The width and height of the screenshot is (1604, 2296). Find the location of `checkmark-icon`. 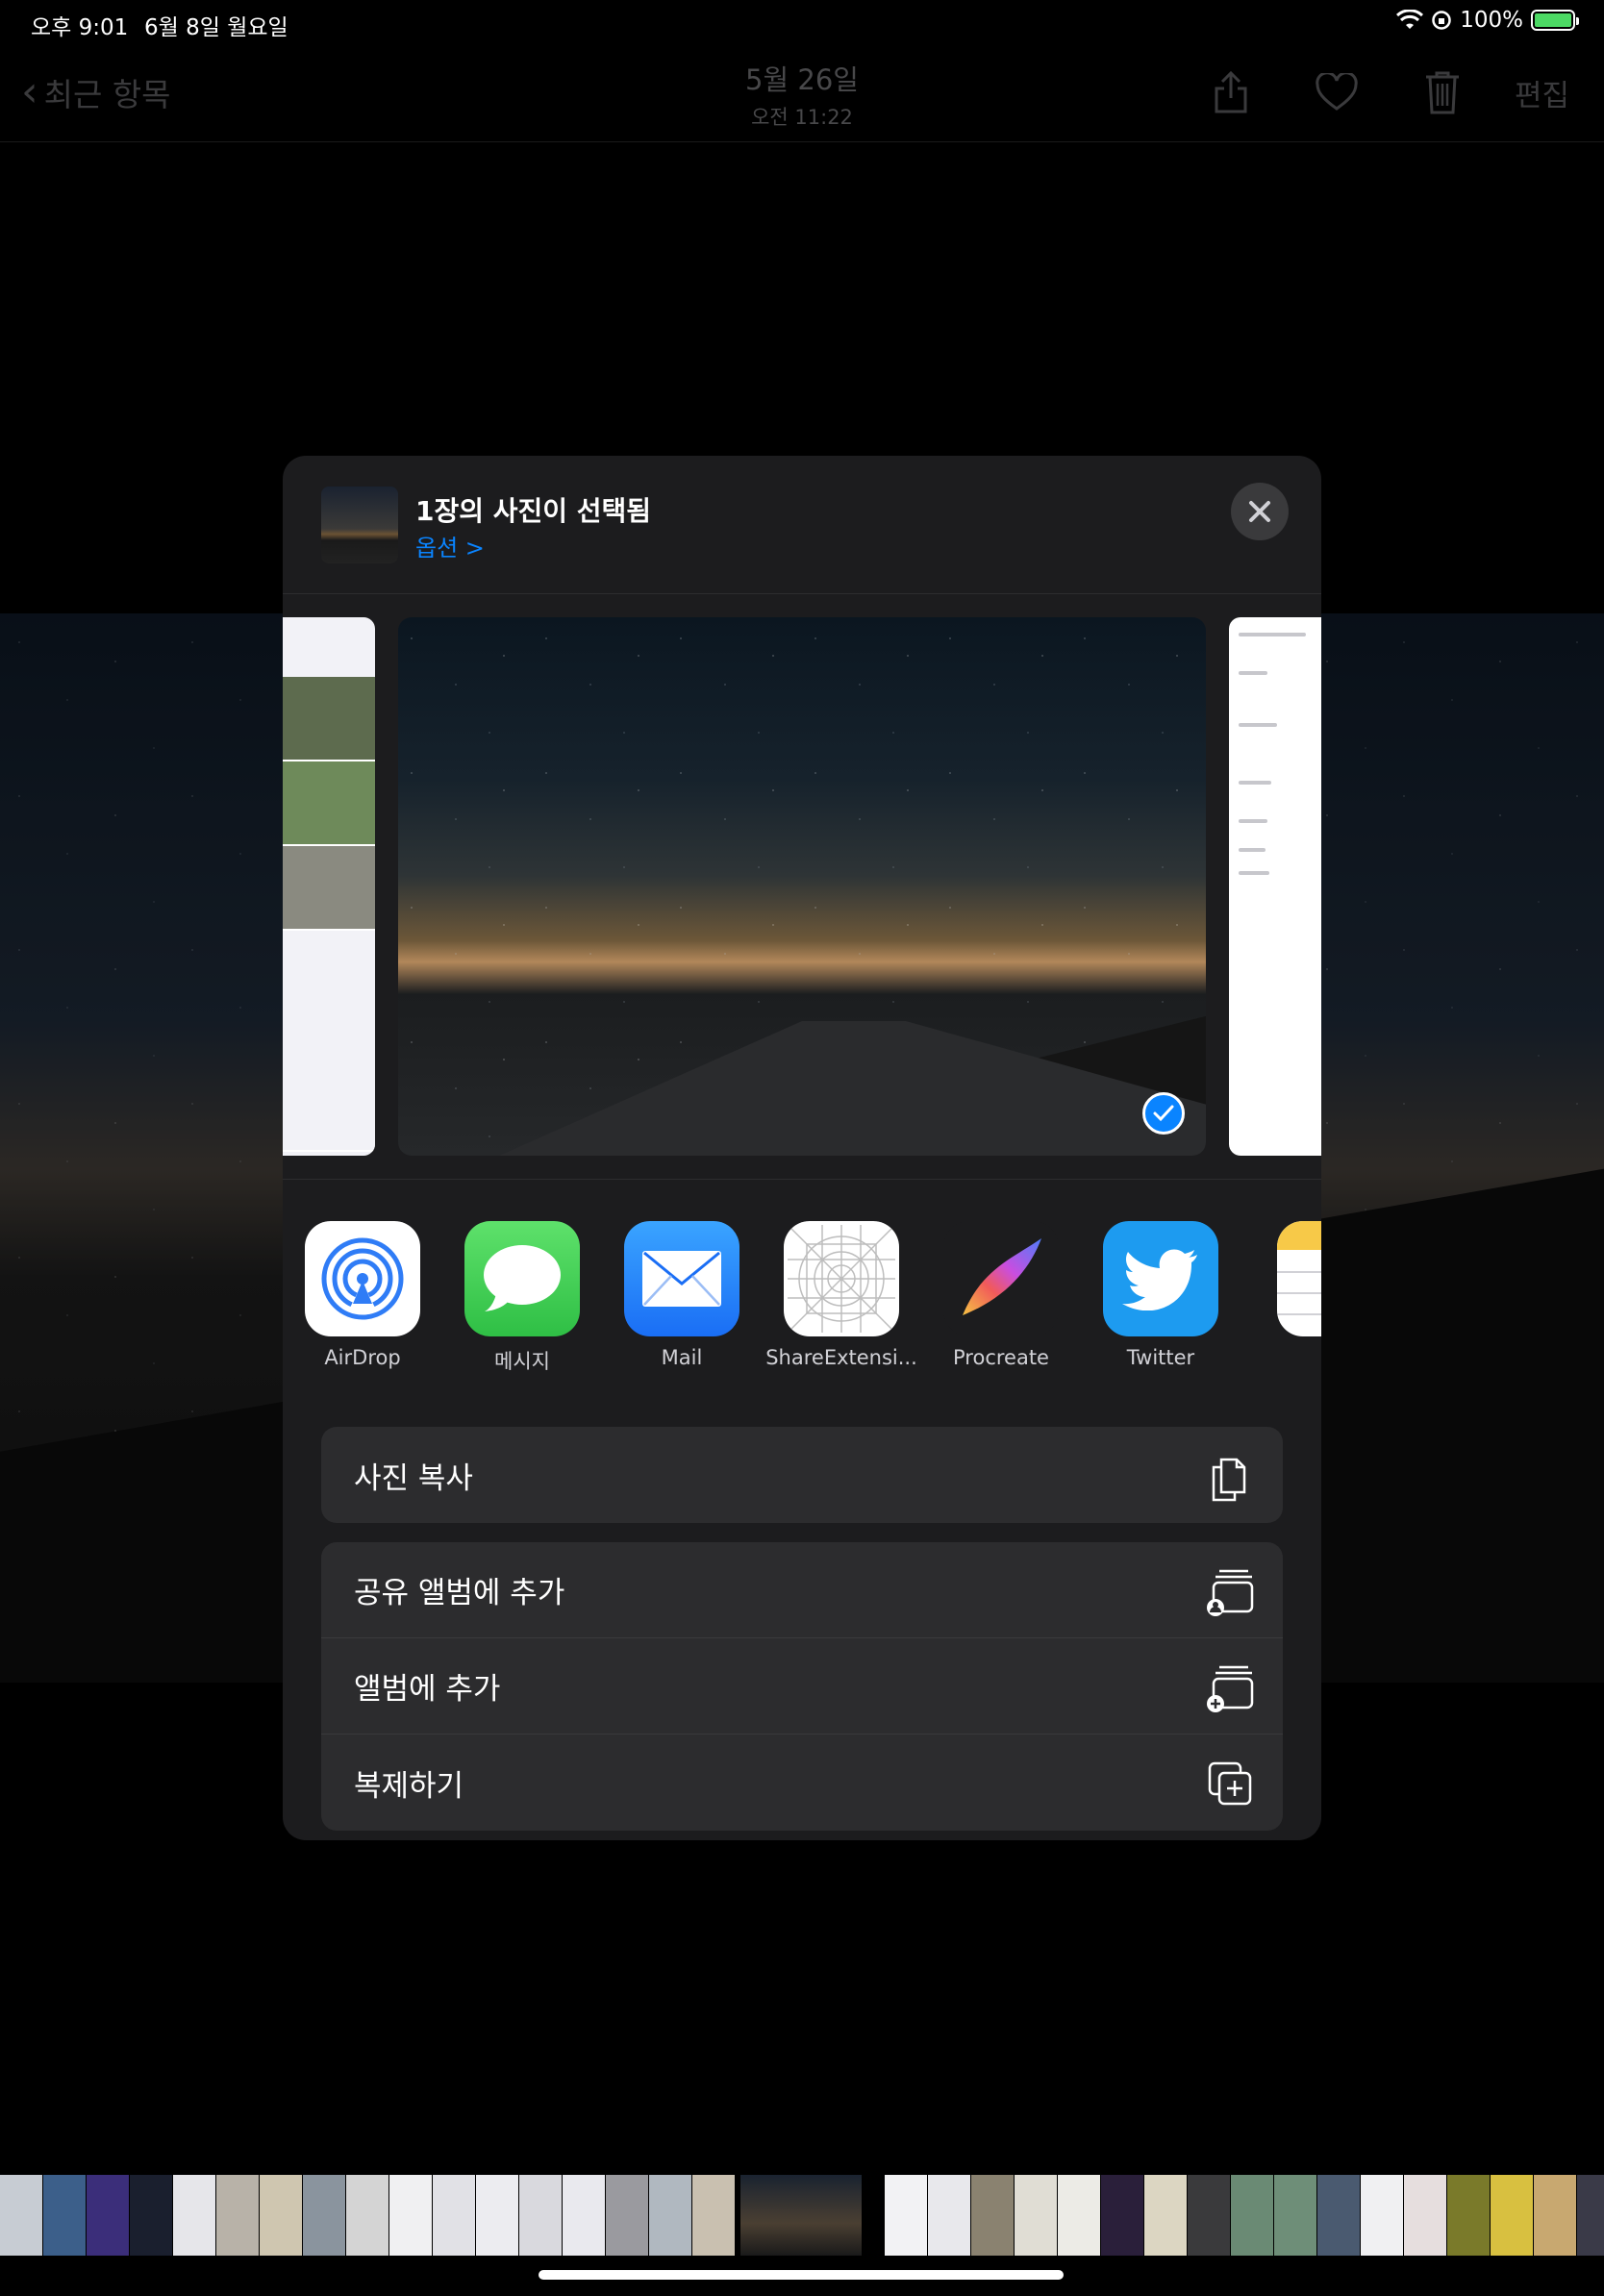

checkmark-icon is located at coordinates (1163, 1113).